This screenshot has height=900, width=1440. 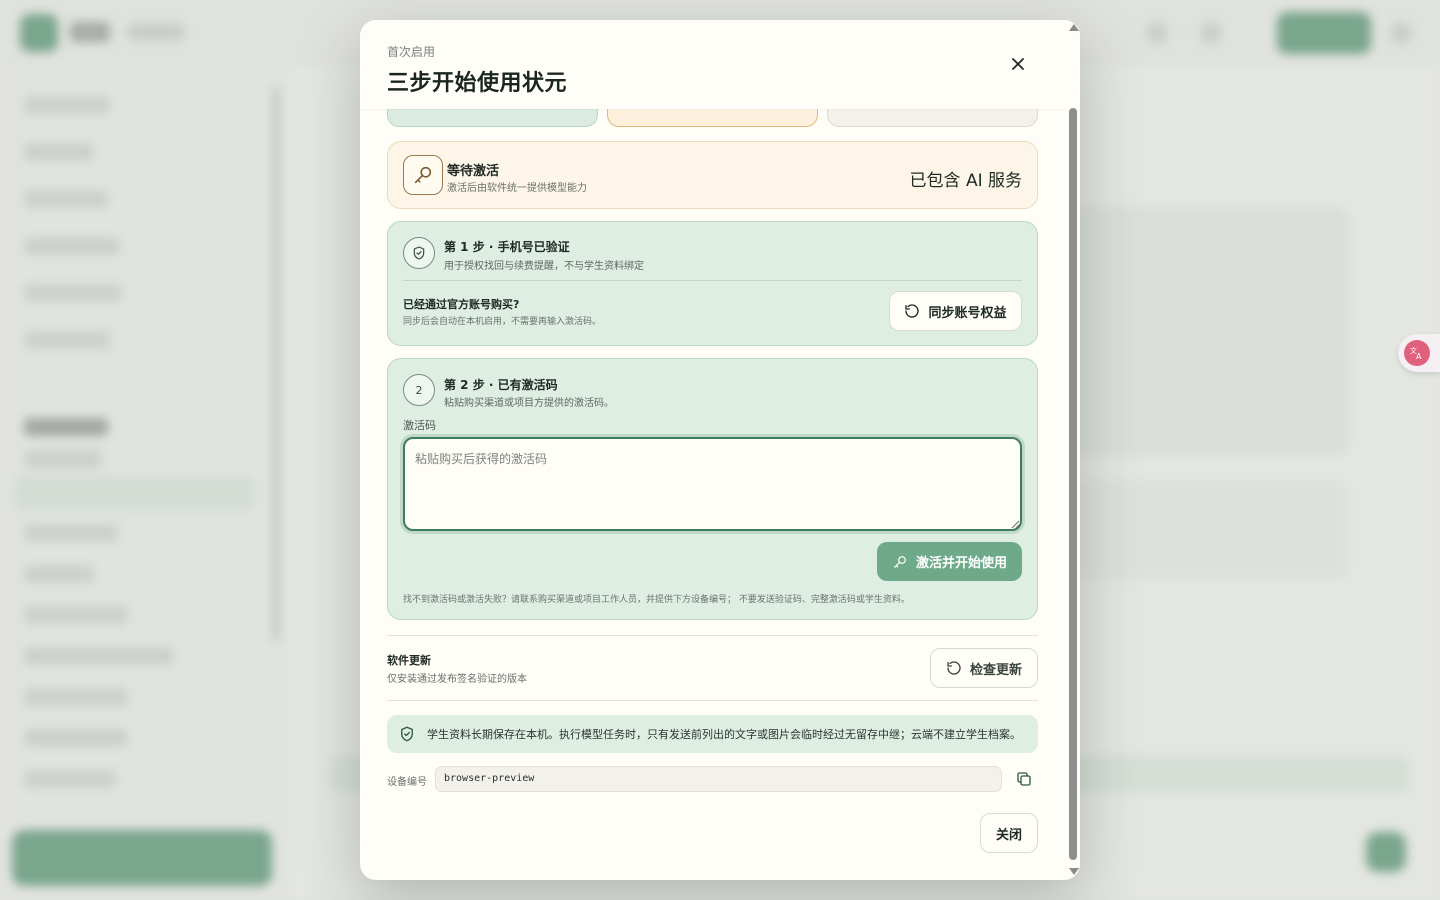 I want to click on scroll-thumb, so click(x=1073, y=484).